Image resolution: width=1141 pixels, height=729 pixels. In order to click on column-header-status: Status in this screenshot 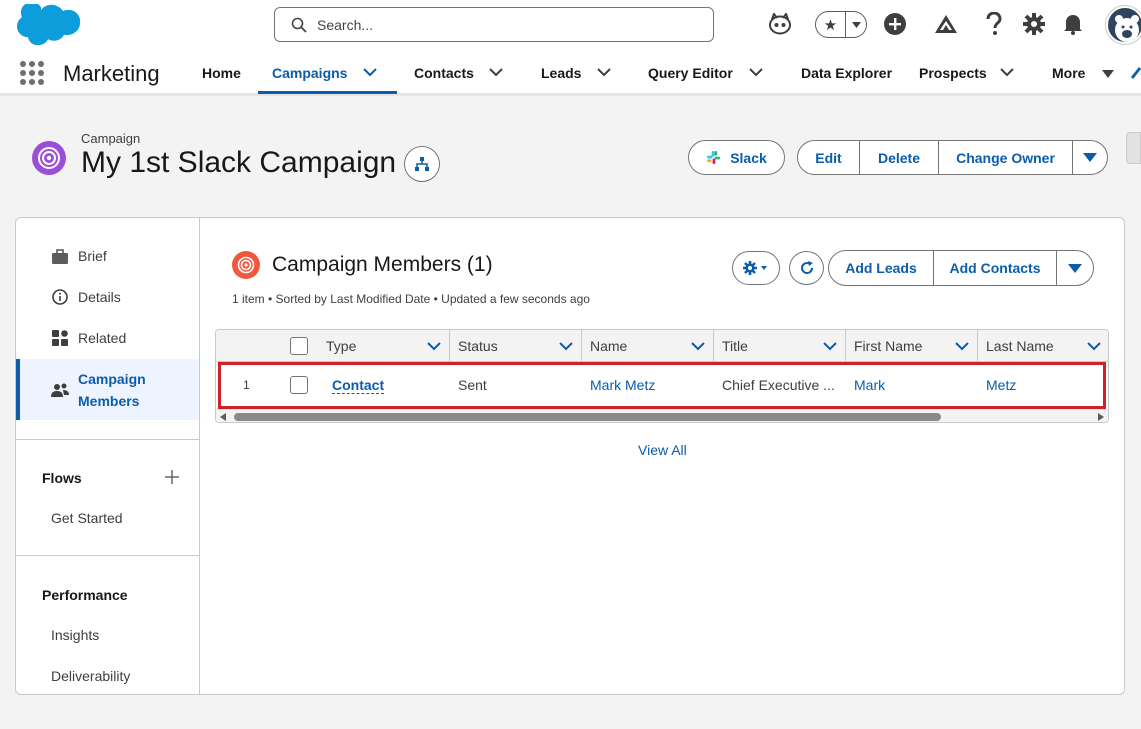, I will do `click(478, 346)`.